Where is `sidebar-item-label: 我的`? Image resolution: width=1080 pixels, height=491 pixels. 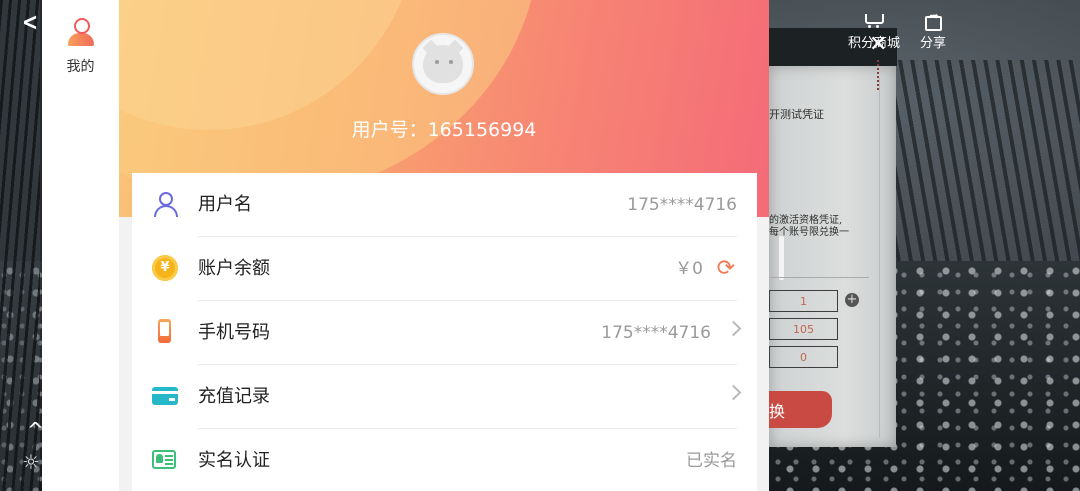
sidebar-item-label: 我的 is located at coordinates (80, 67).